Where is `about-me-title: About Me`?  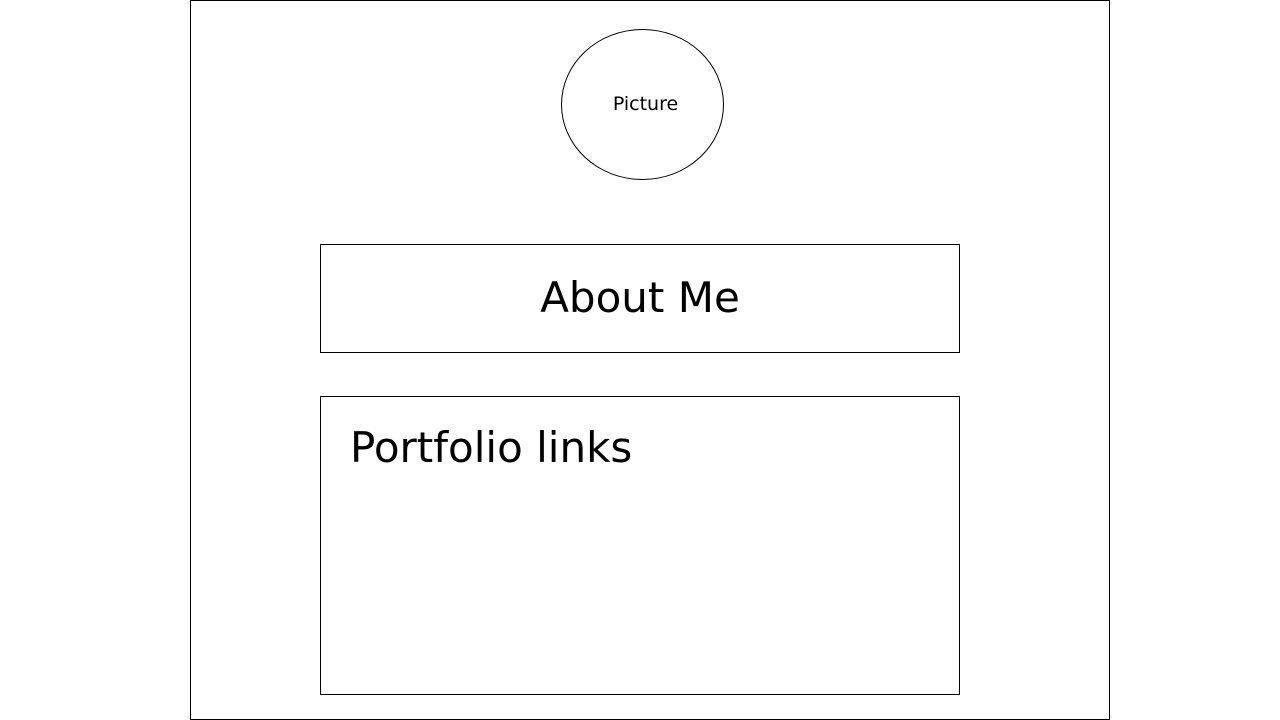
about-me-title: About Me is located at coordinates (640, 297).